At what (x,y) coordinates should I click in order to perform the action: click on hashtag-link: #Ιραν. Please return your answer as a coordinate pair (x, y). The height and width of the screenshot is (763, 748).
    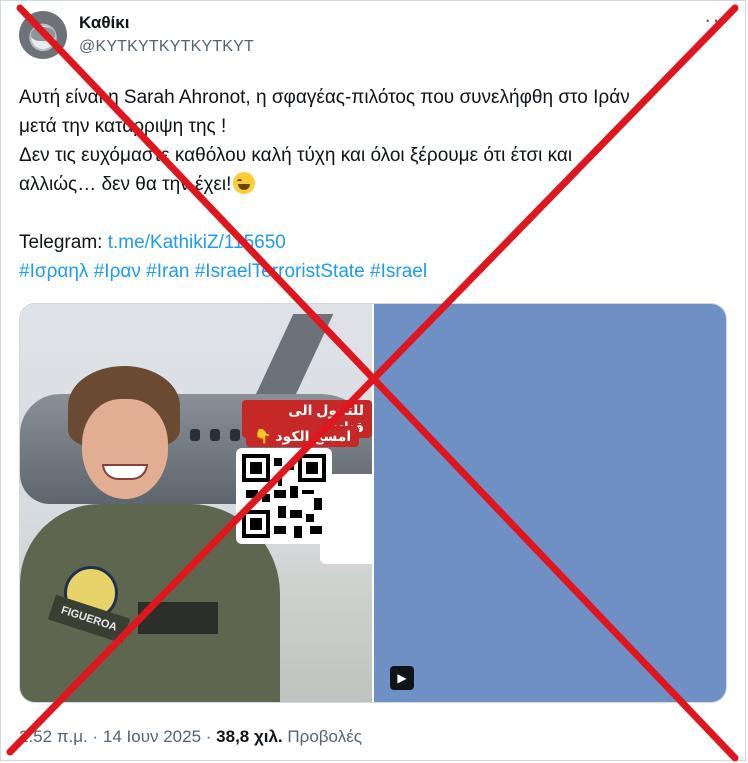
    Looking at the image, I should click on (117, 271).